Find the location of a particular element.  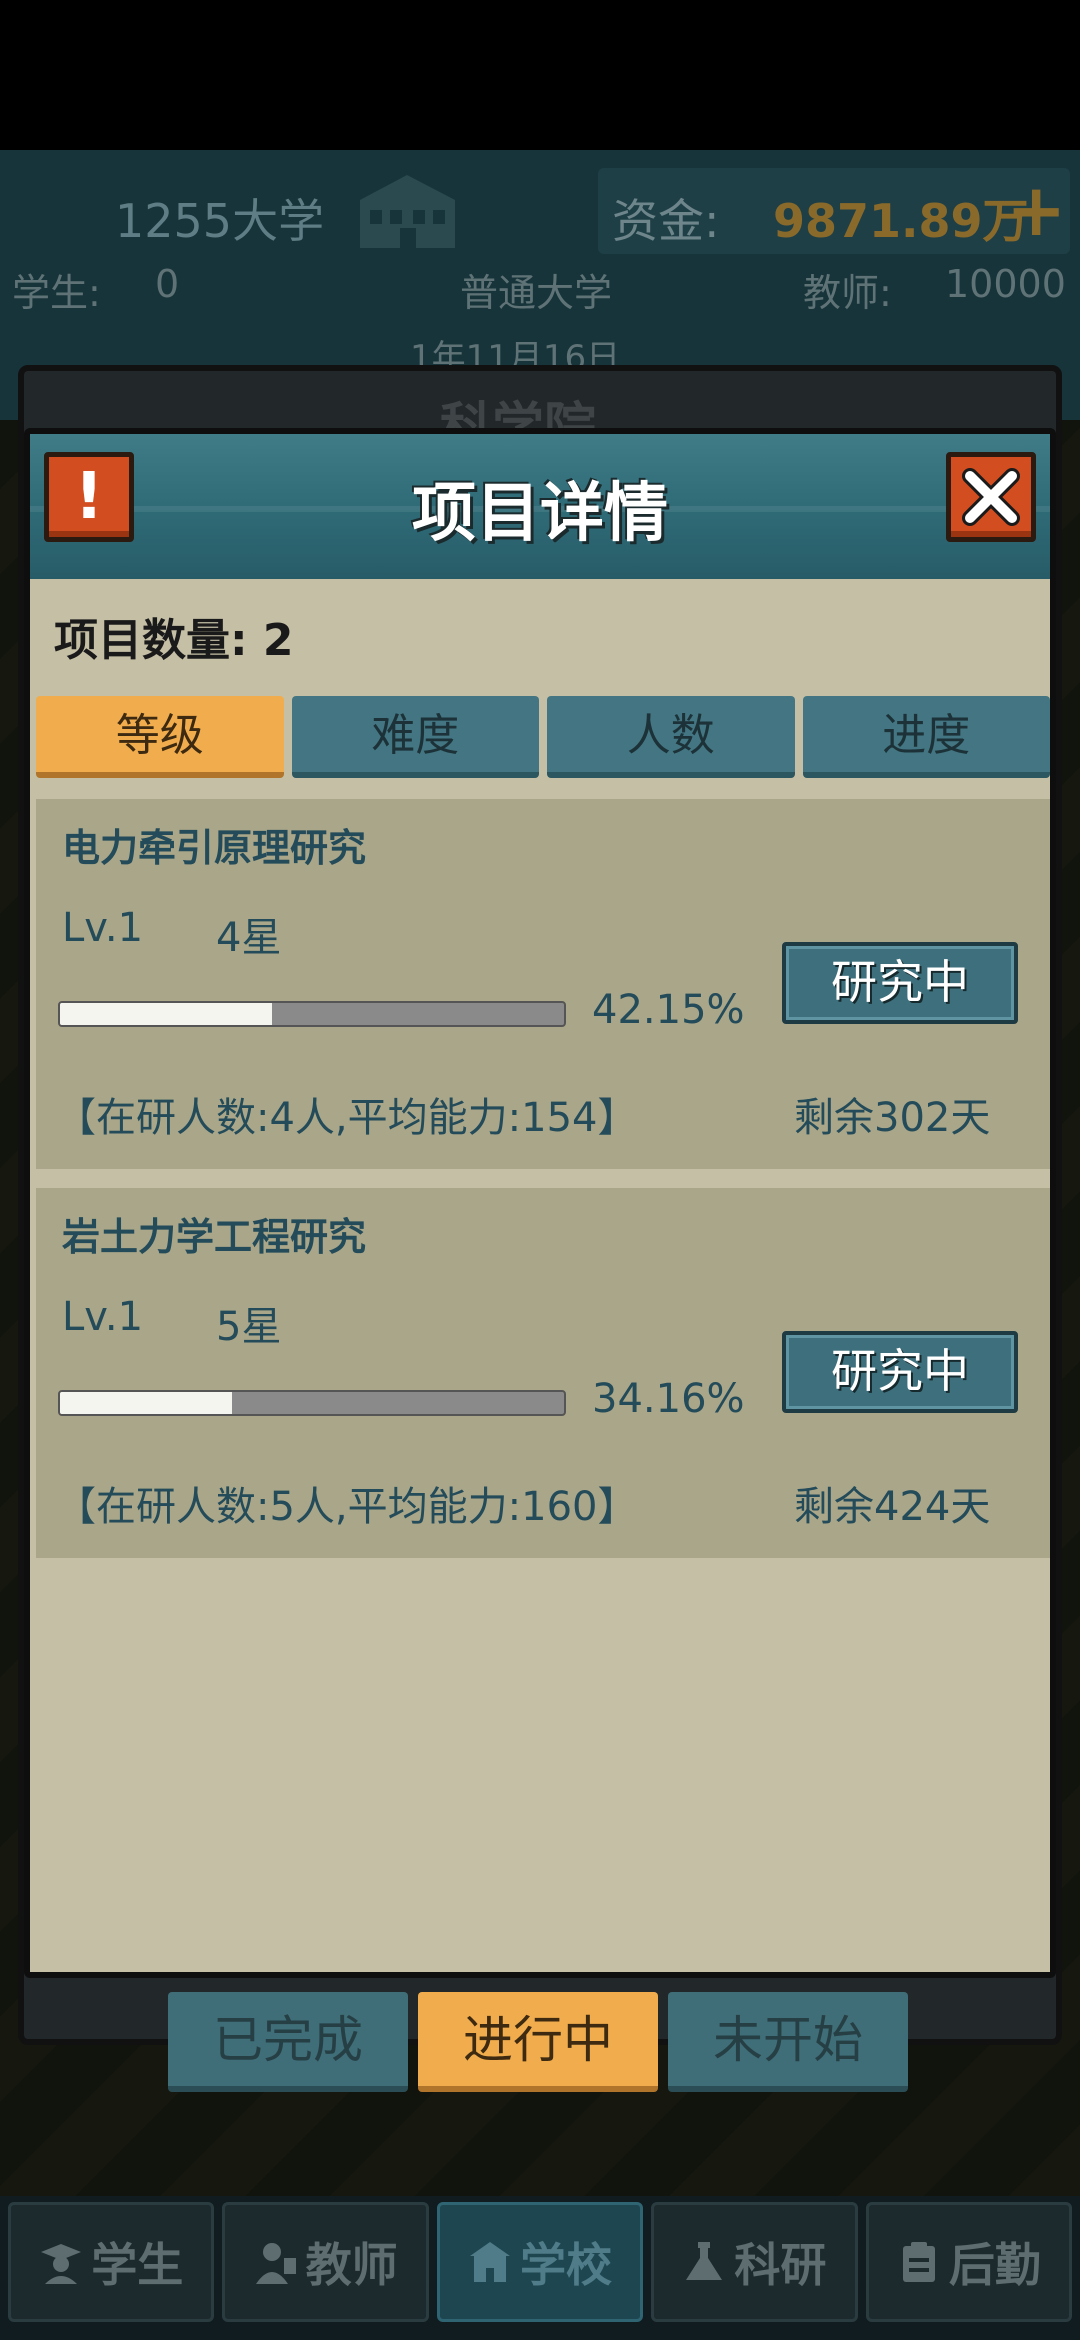

remaining-days: 剩余302天 is located at coordinates (892, 1118).